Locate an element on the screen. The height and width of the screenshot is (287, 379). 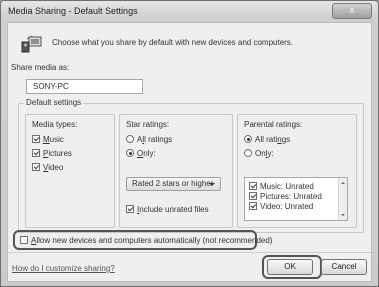
star-only-rest: nly: is located at coordinates (149, 153).